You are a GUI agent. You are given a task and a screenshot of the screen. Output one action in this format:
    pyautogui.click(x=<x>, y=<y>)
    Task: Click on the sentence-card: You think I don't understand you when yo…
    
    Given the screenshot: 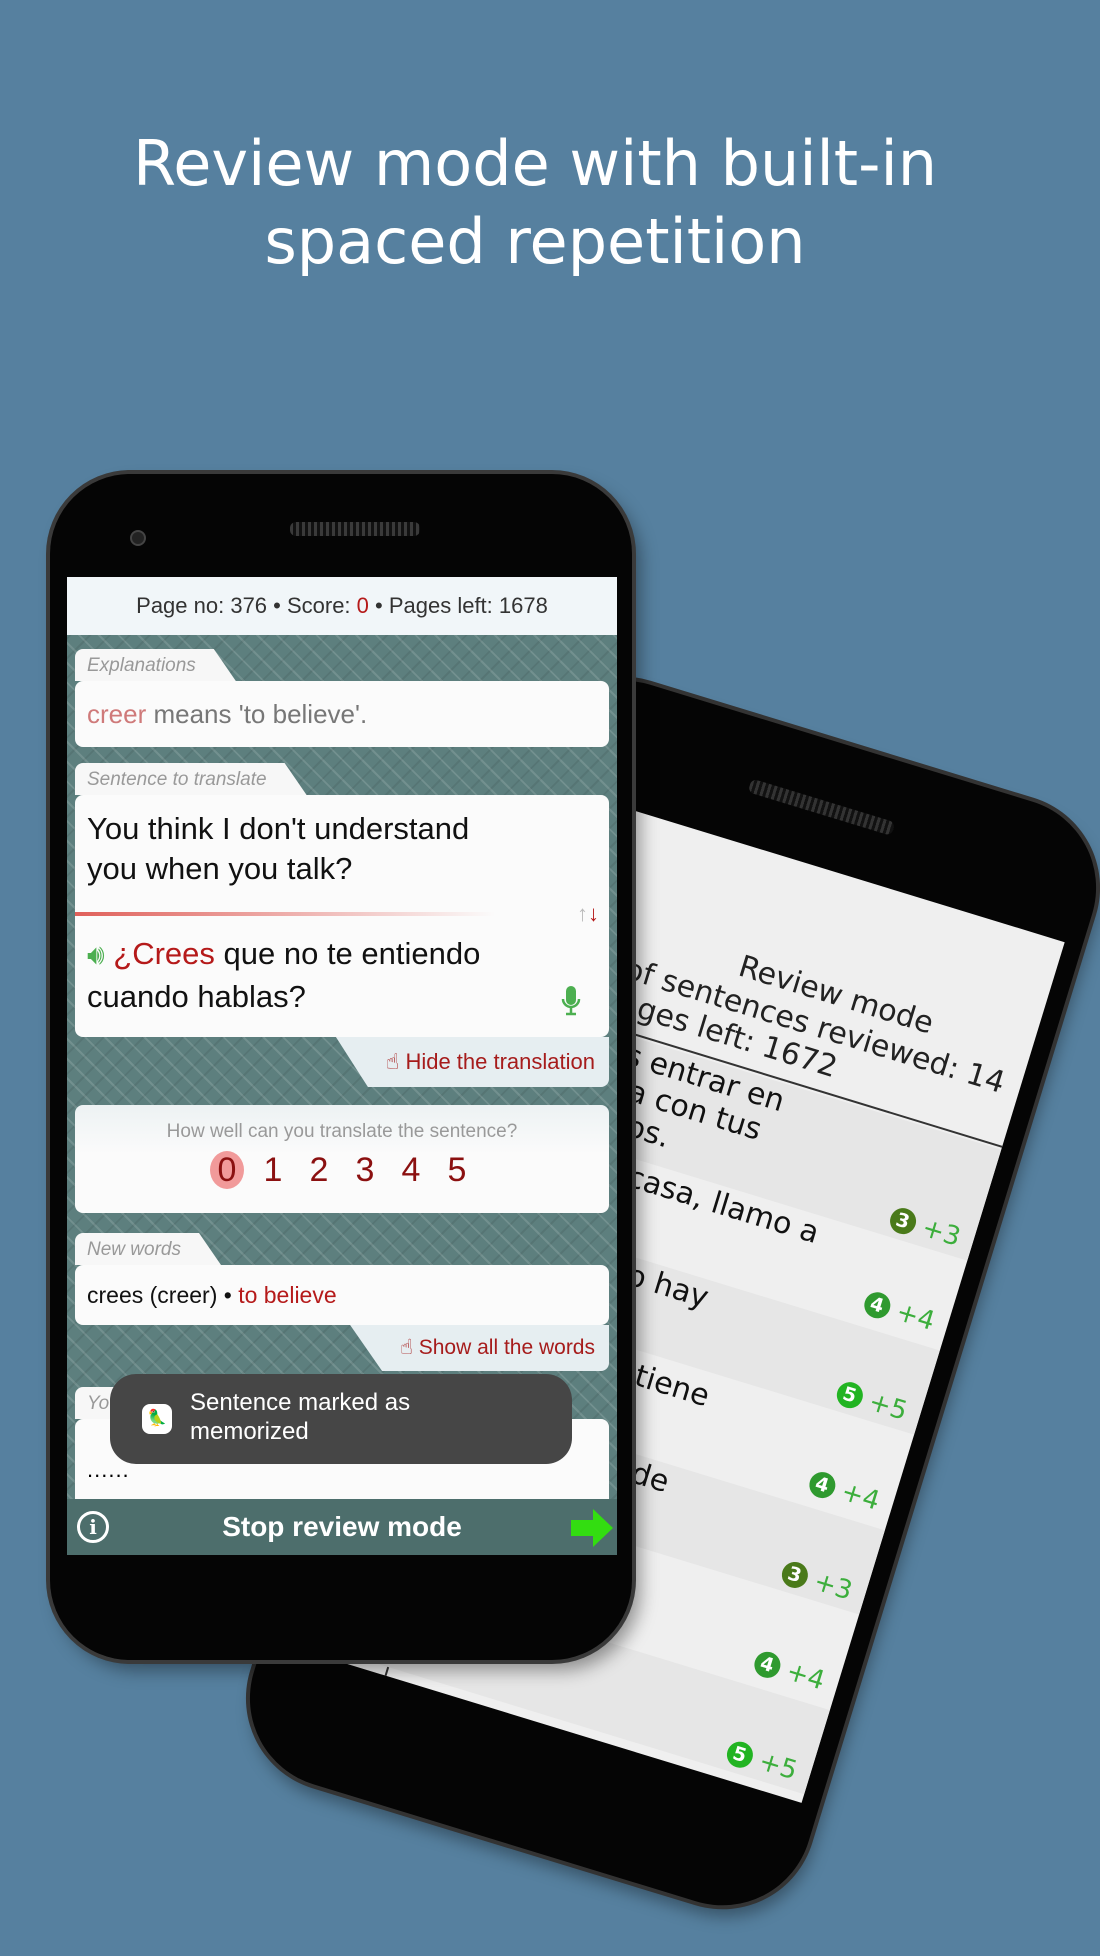 What is the action you would take?
    pyautogui.click(x=342, y=916)
    